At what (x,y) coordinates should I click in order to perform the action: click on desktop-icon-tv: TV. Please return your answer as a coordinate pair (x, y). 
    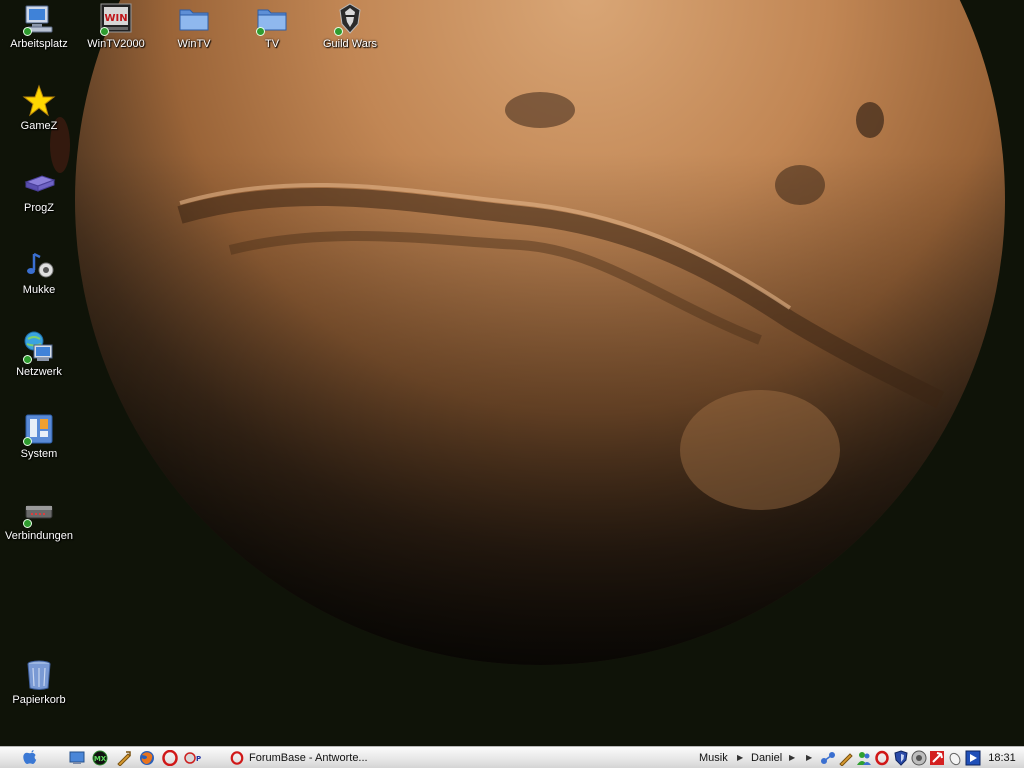
    Looking at the image, I should click on (272, 26).